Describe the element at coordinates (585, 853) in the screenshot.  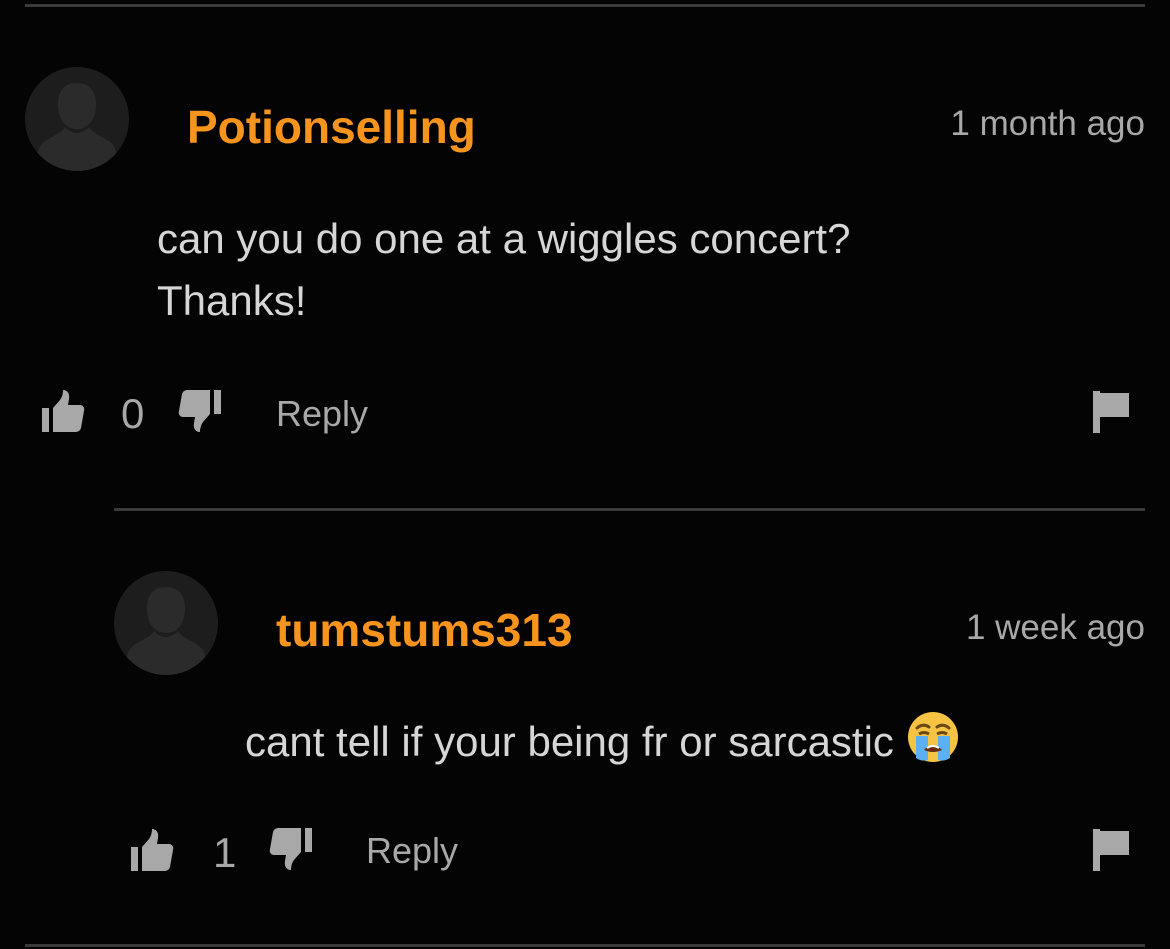
I see `comment-actions: 1 Reply` at that location.